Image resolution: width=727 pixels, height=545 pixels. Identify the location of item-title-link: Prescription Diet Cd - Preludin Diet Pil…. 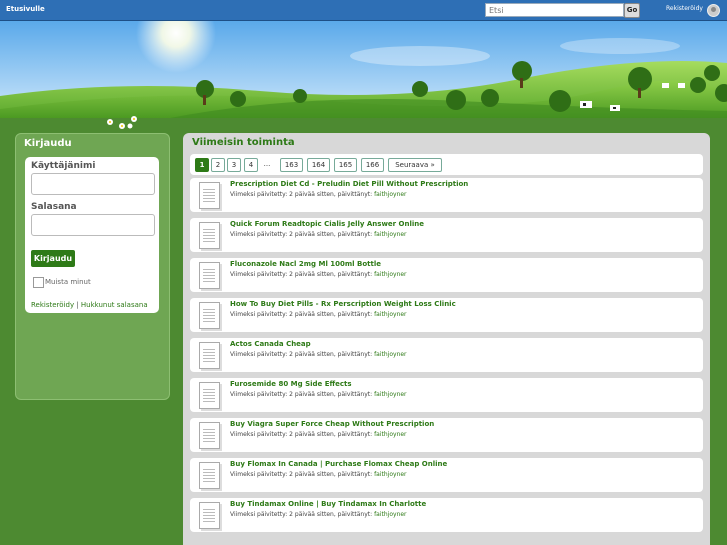
(349, 184).